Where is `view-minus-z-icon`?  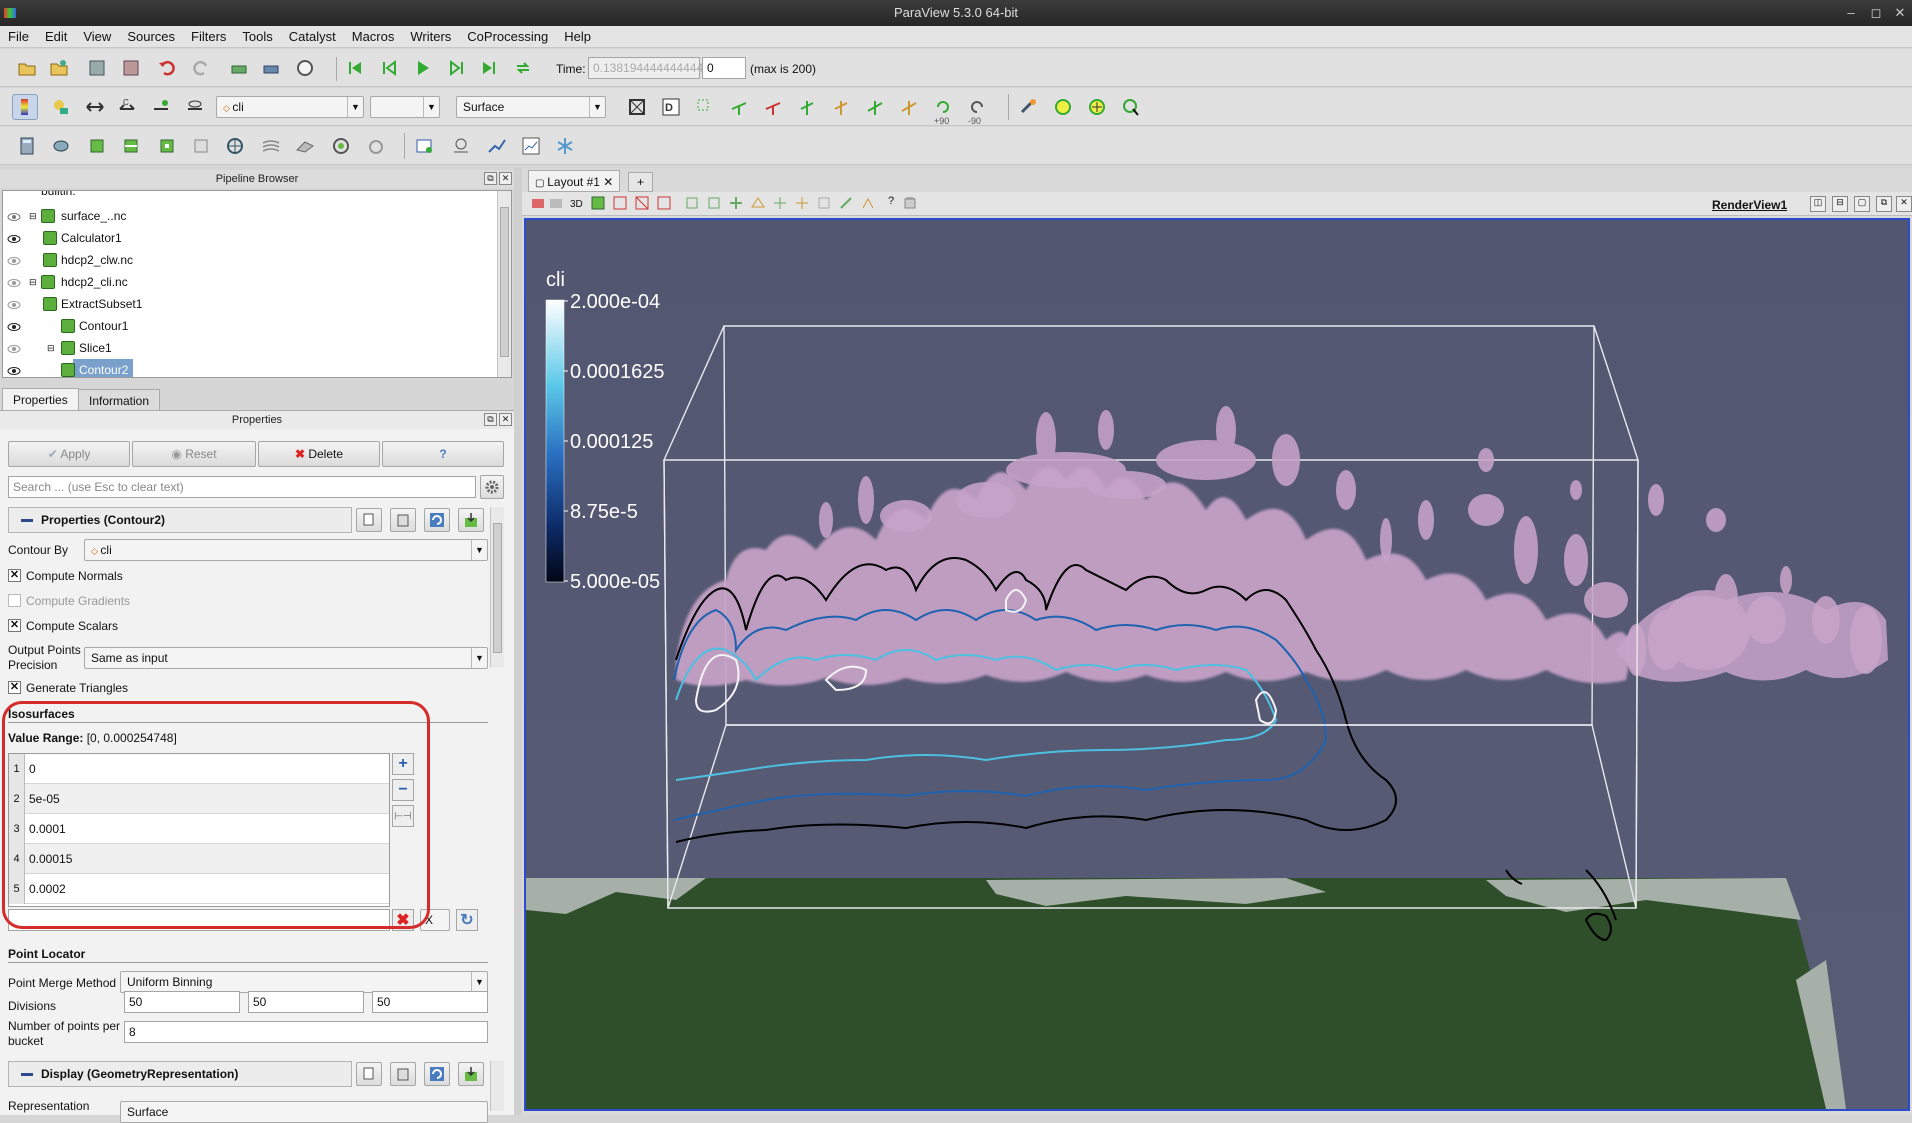 view-minus-z-icon is located at coordinates (909, 107).